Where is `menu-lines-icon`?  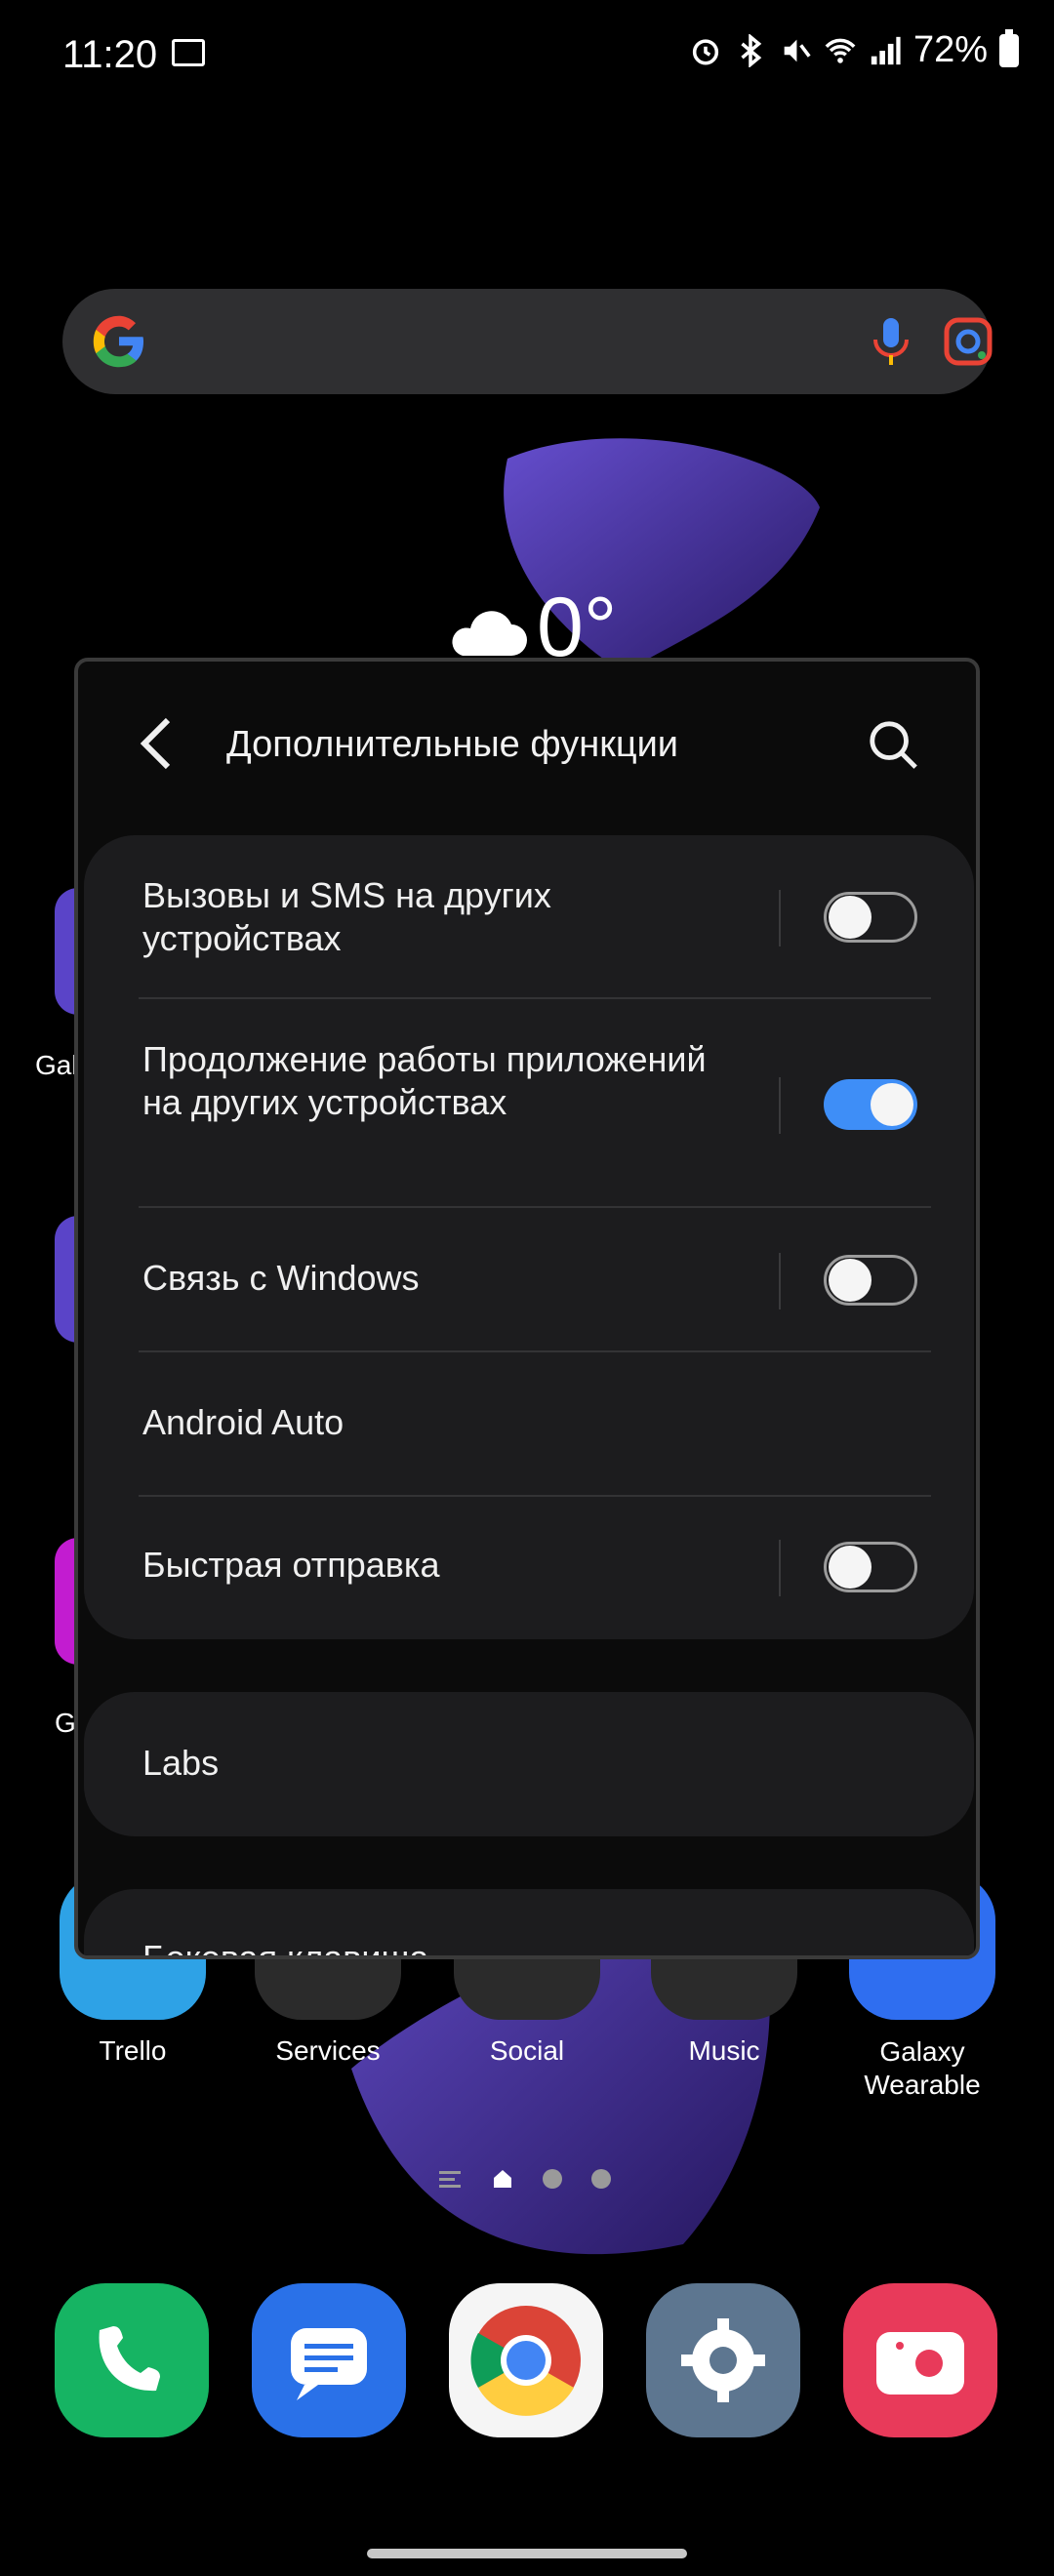
menu-lines-icon is located at coordinates (450, 2179).